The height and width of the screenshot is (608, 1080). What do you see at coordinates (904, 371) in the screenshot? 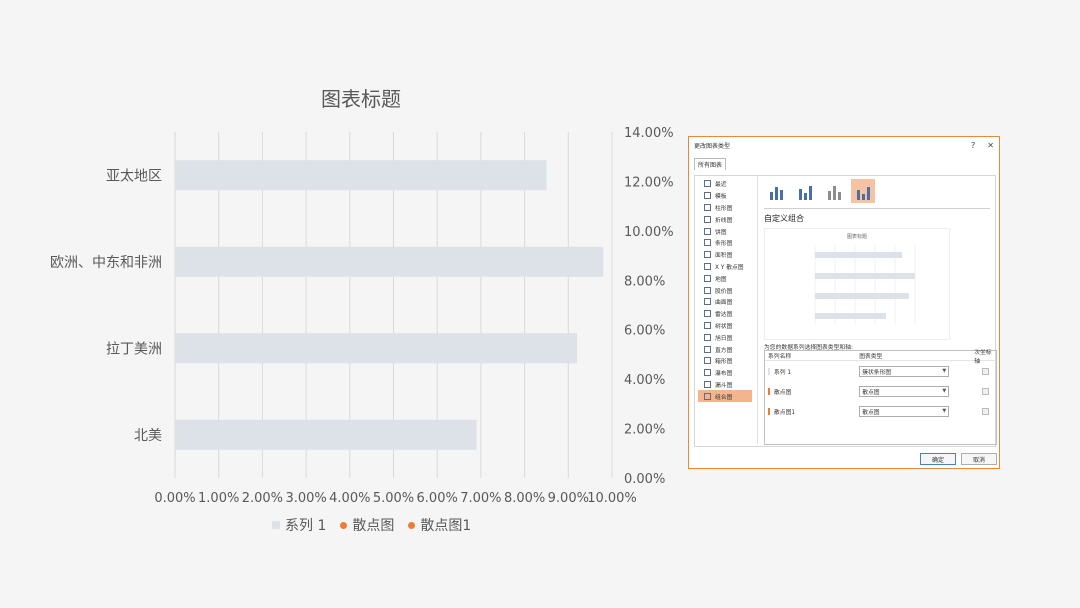
I see `chart-type-select: 簇状条形图 ▼` at bounding box center [904, 371].